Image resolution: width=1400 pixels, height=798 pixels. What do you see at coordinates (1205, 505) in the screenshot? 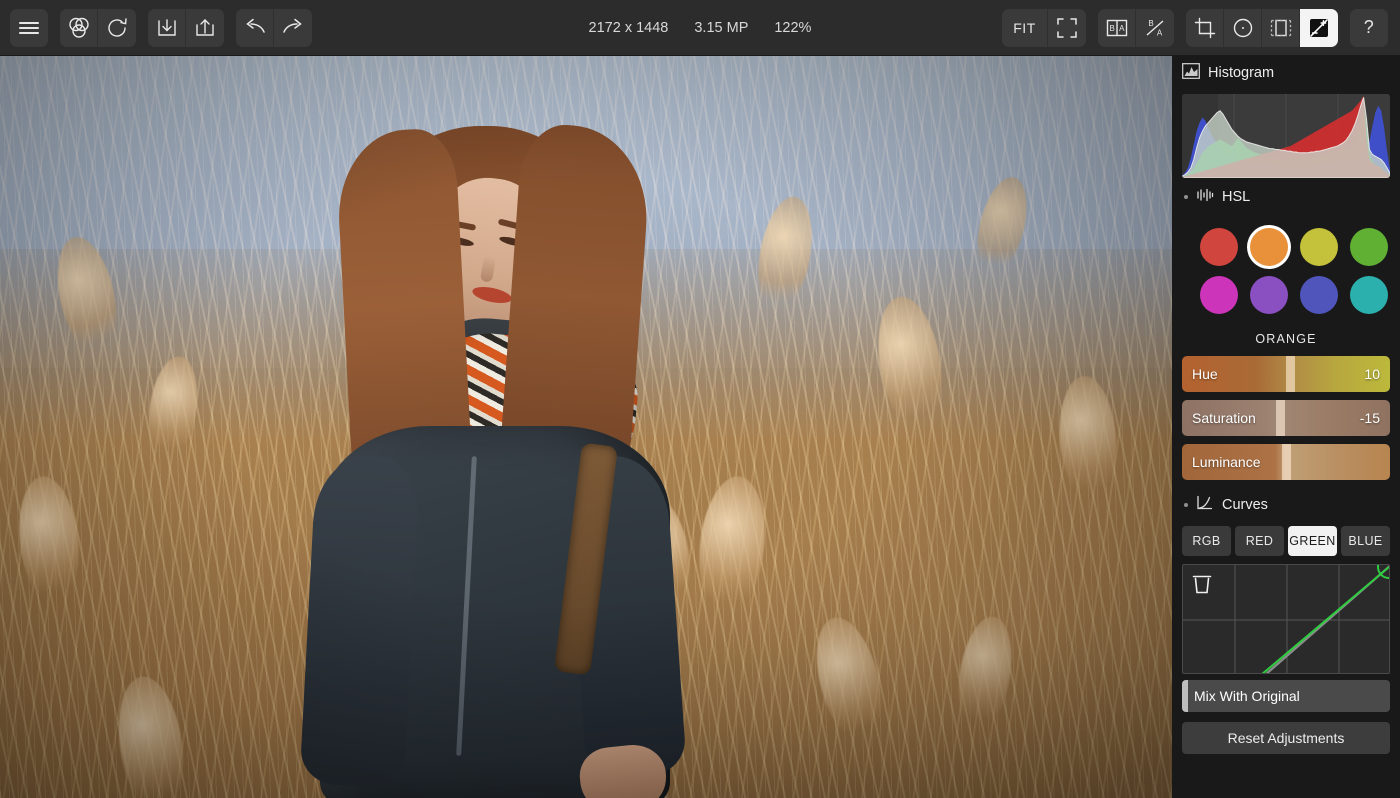
I see `curve-graph-icon` at bounding box center [1205, 505].